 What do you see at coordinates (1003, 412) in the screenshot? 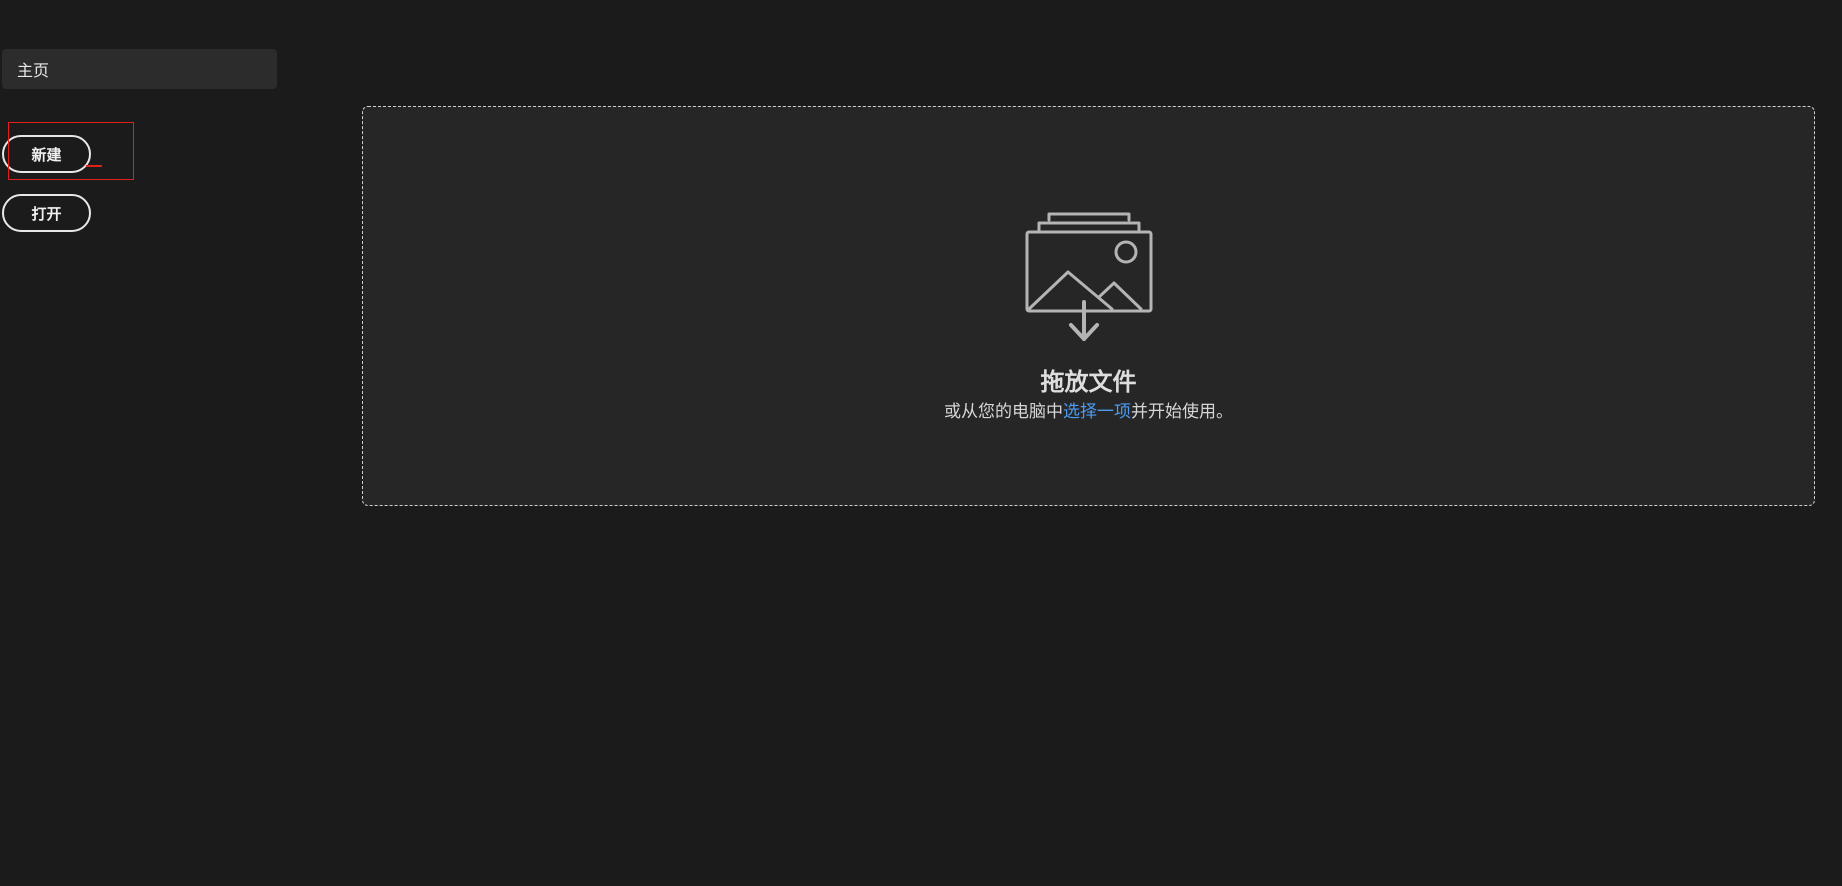
I see `drop-subtitle-prefix: 或从您的电脑中` at bounding box center [1003, 412].